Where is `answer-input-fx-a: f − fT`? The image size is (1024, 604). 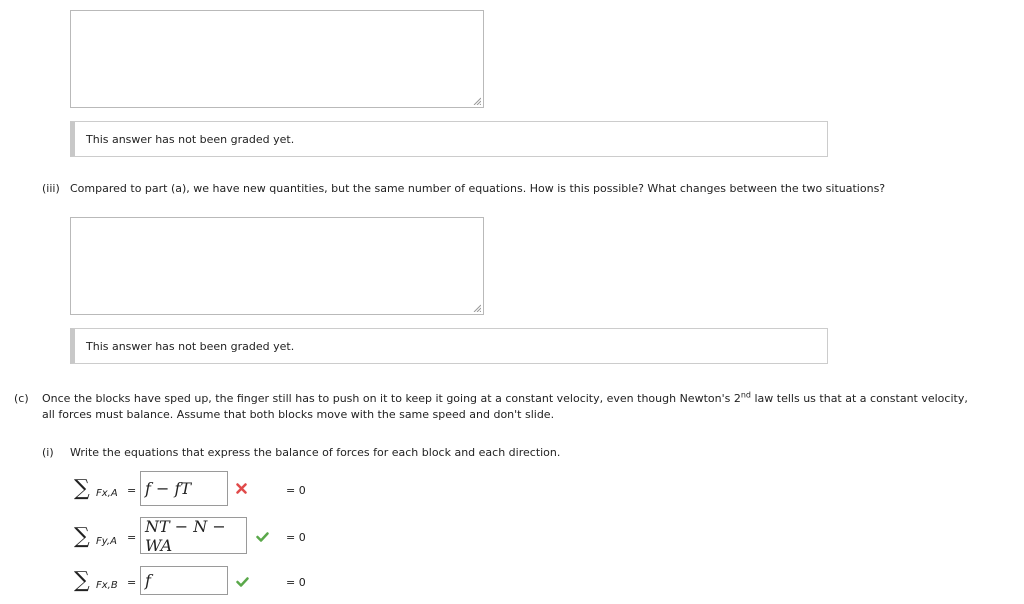 answer-input-fx-a: f − fT is located at coordinates (184, 488).